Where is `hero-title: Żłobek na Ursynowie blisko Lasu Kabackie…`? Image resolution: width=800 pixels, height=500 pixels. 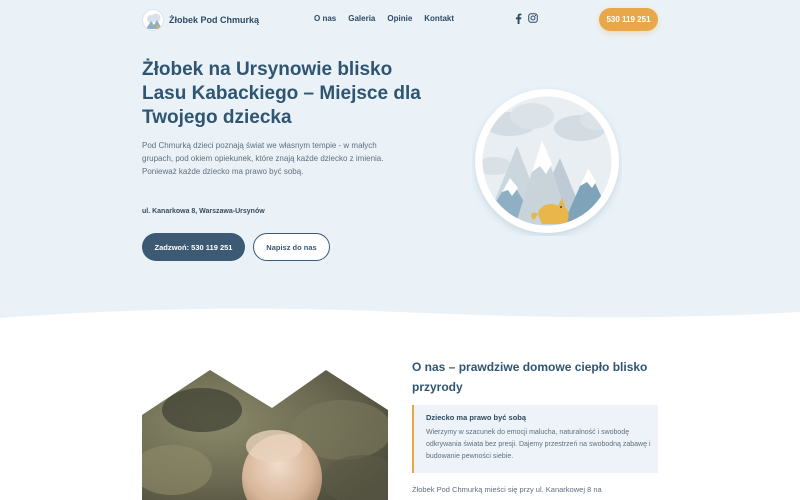
hero-title: Żłobek na Ursynowie blisko Lasu Kabackie… is located at coordinates (281, 93).